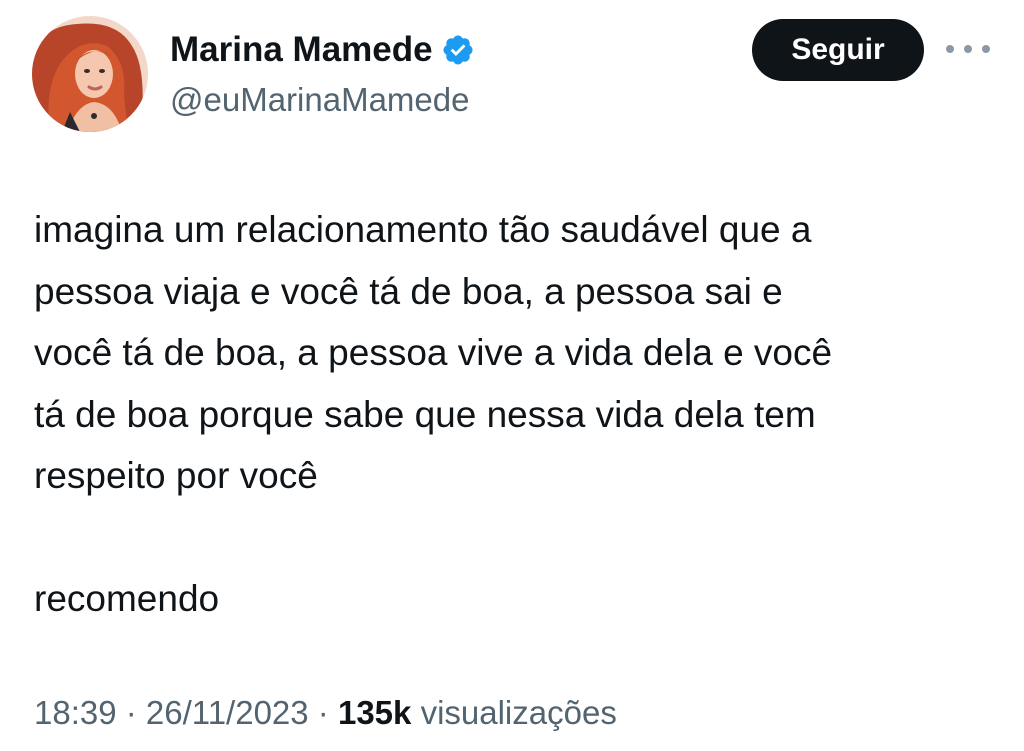 The width and height of the screenshot is (1024, 751). What do you see at coordinates (838, 50) in the screenshot?
I see `follow-button: Seguir` at bounding box center [838, 50].